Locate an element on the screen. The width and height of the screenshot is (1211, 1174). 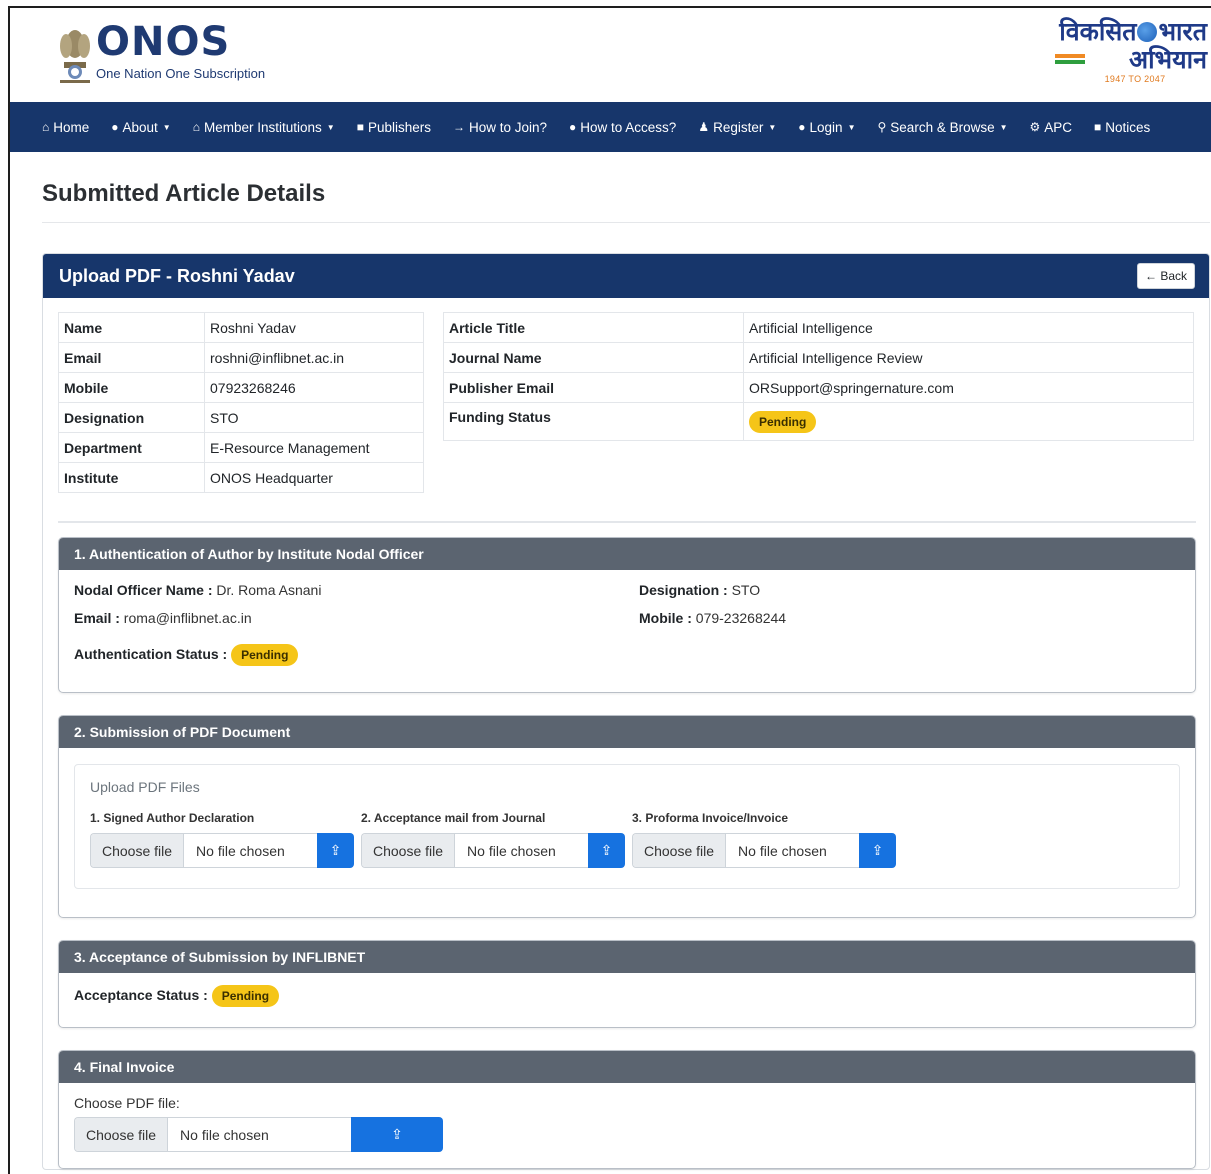
viksit-bharat-logo: विकसित भारत अभियान 1947 TO 2047 is located at coordinates (1127, 56).